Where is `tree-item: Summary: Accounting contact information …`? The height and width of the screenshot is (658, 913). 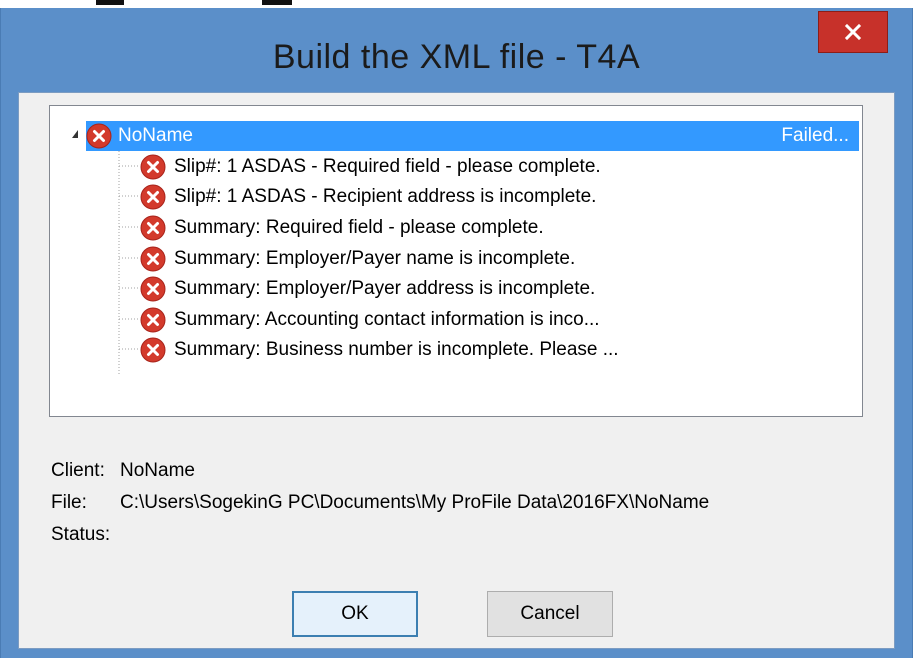 tree-item: Summary: Accounting contact information … is located at coordinates (370, 320).